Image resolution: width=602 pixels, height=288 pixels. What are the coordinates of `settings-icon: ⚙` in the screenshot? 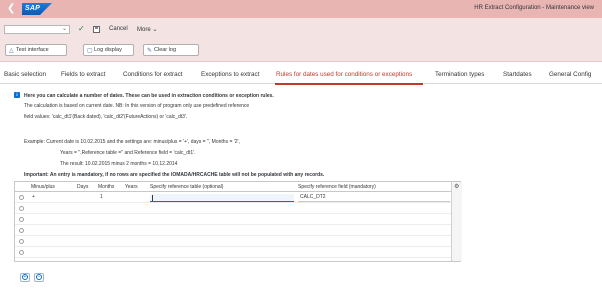 It's located at (456, 186).